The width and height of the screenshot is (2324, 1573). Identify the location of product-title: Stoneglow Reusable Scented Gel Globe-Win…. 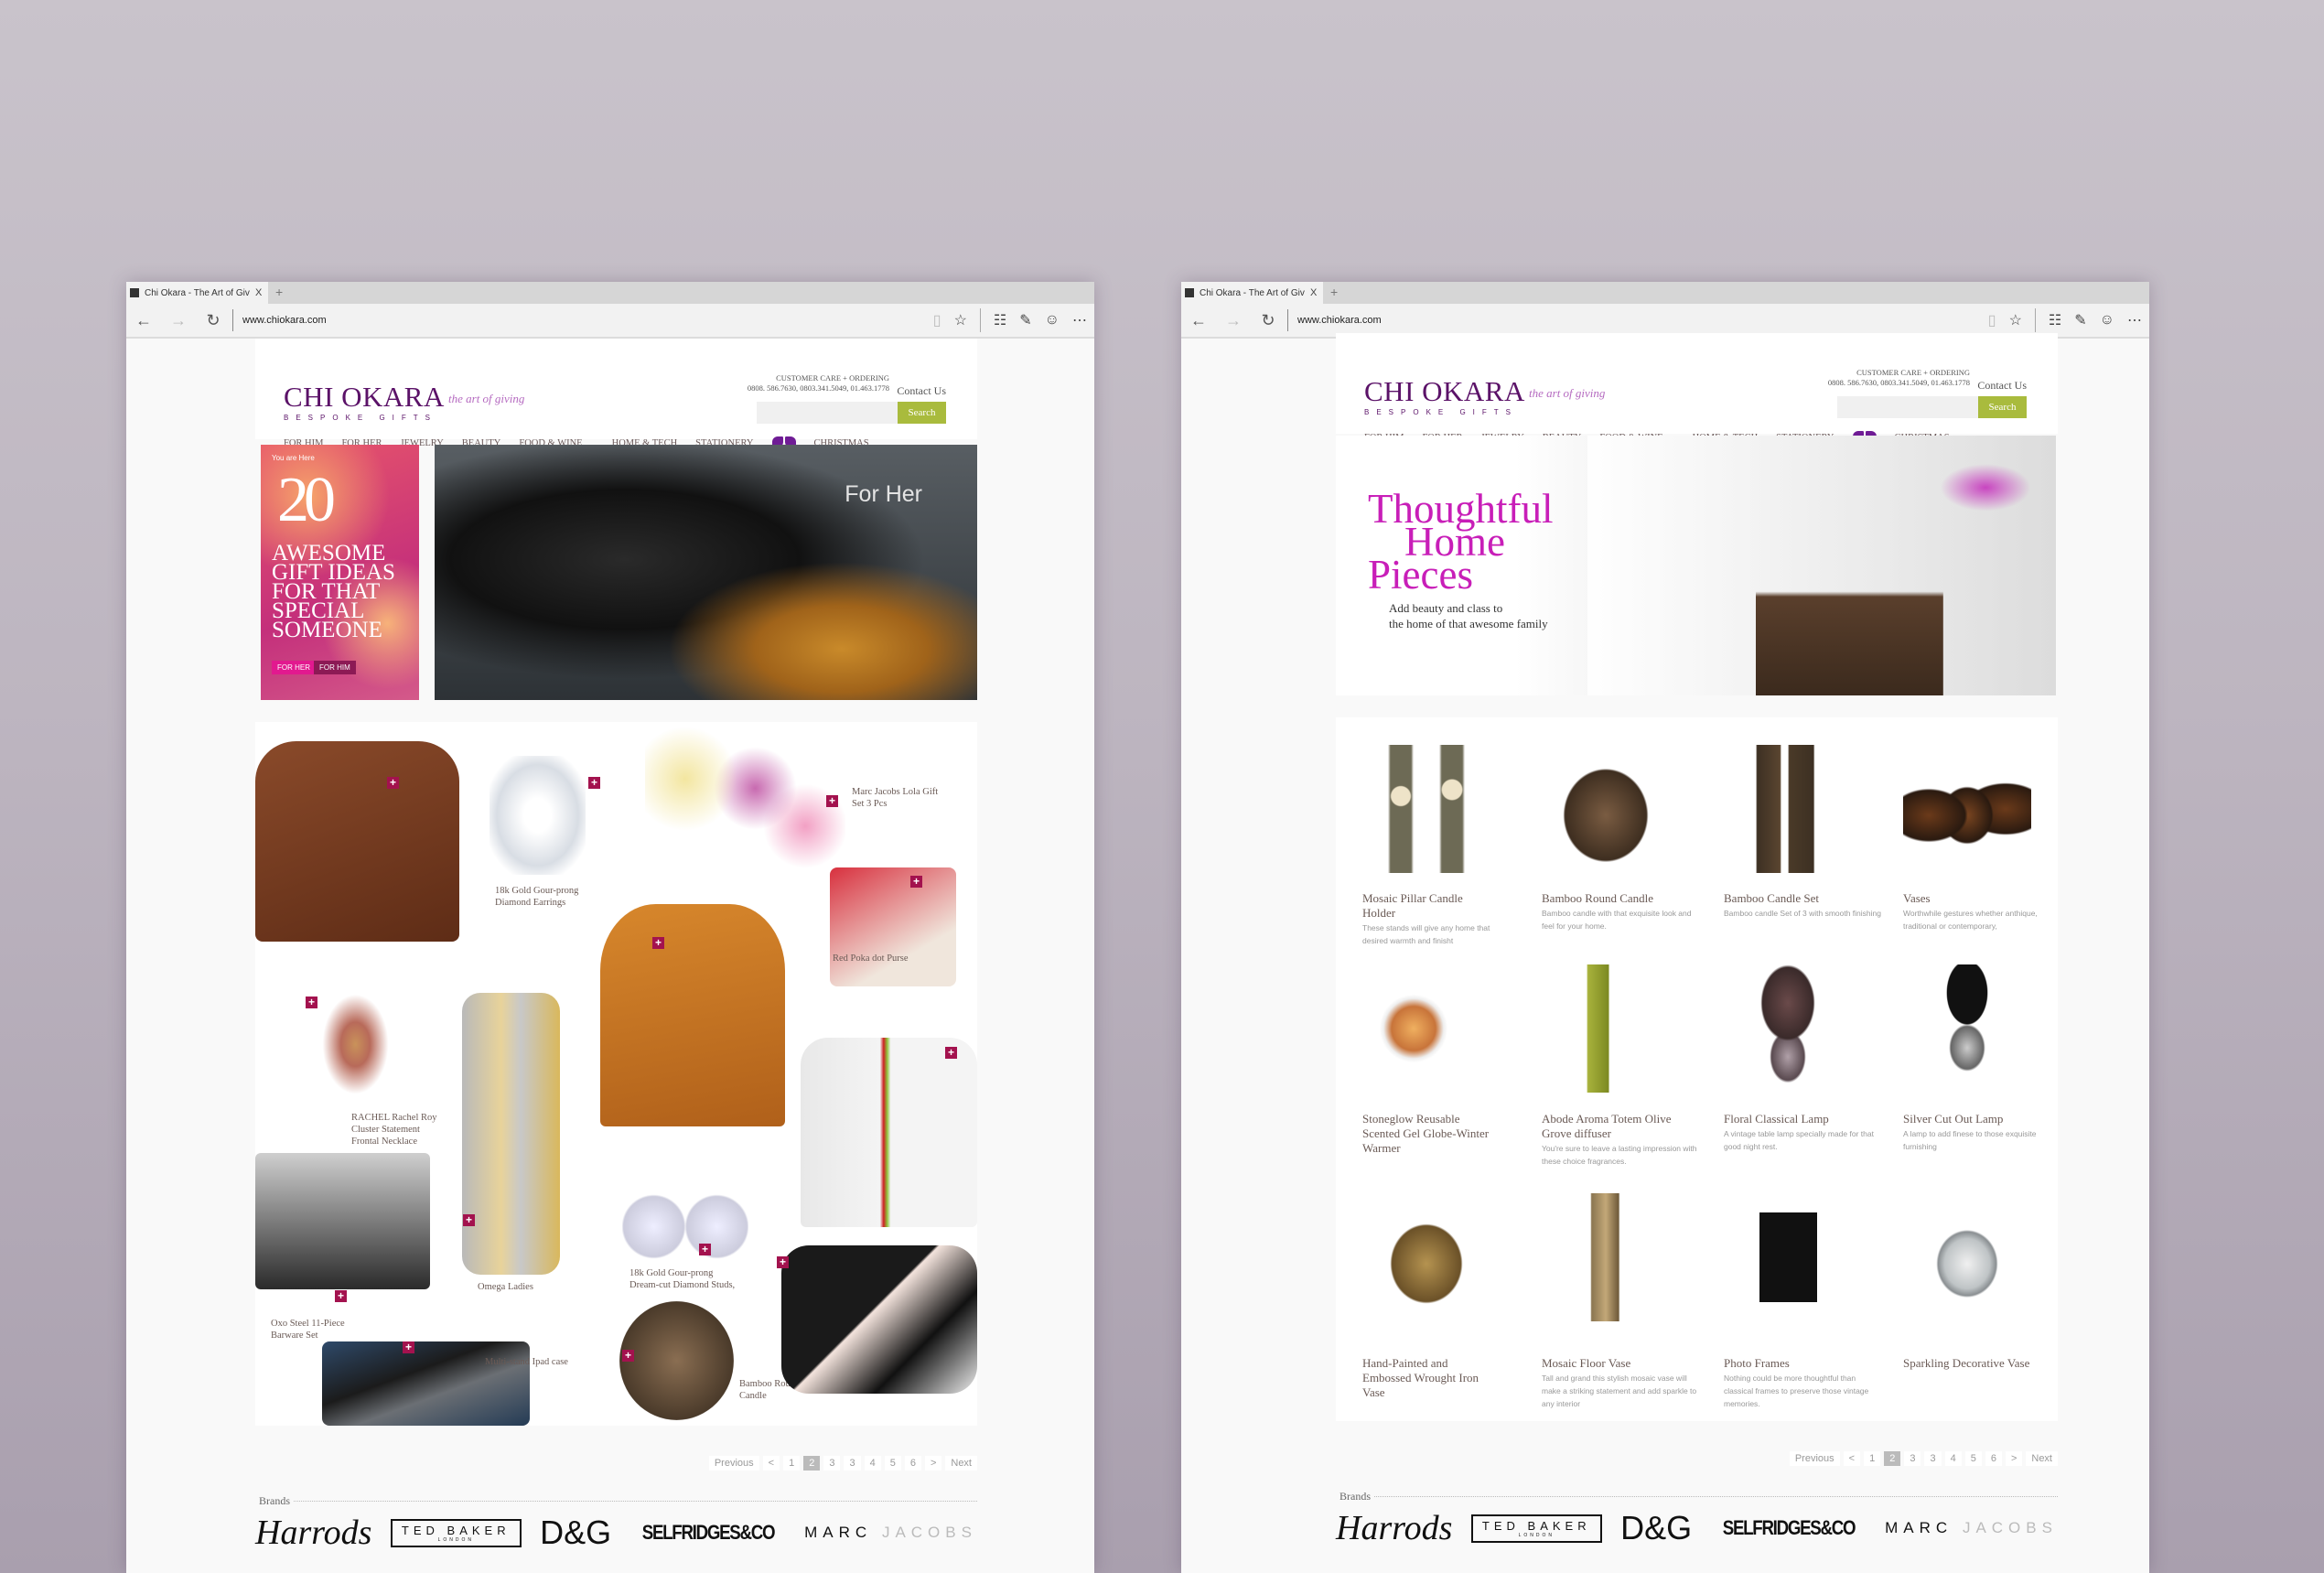
(1426, 1134).